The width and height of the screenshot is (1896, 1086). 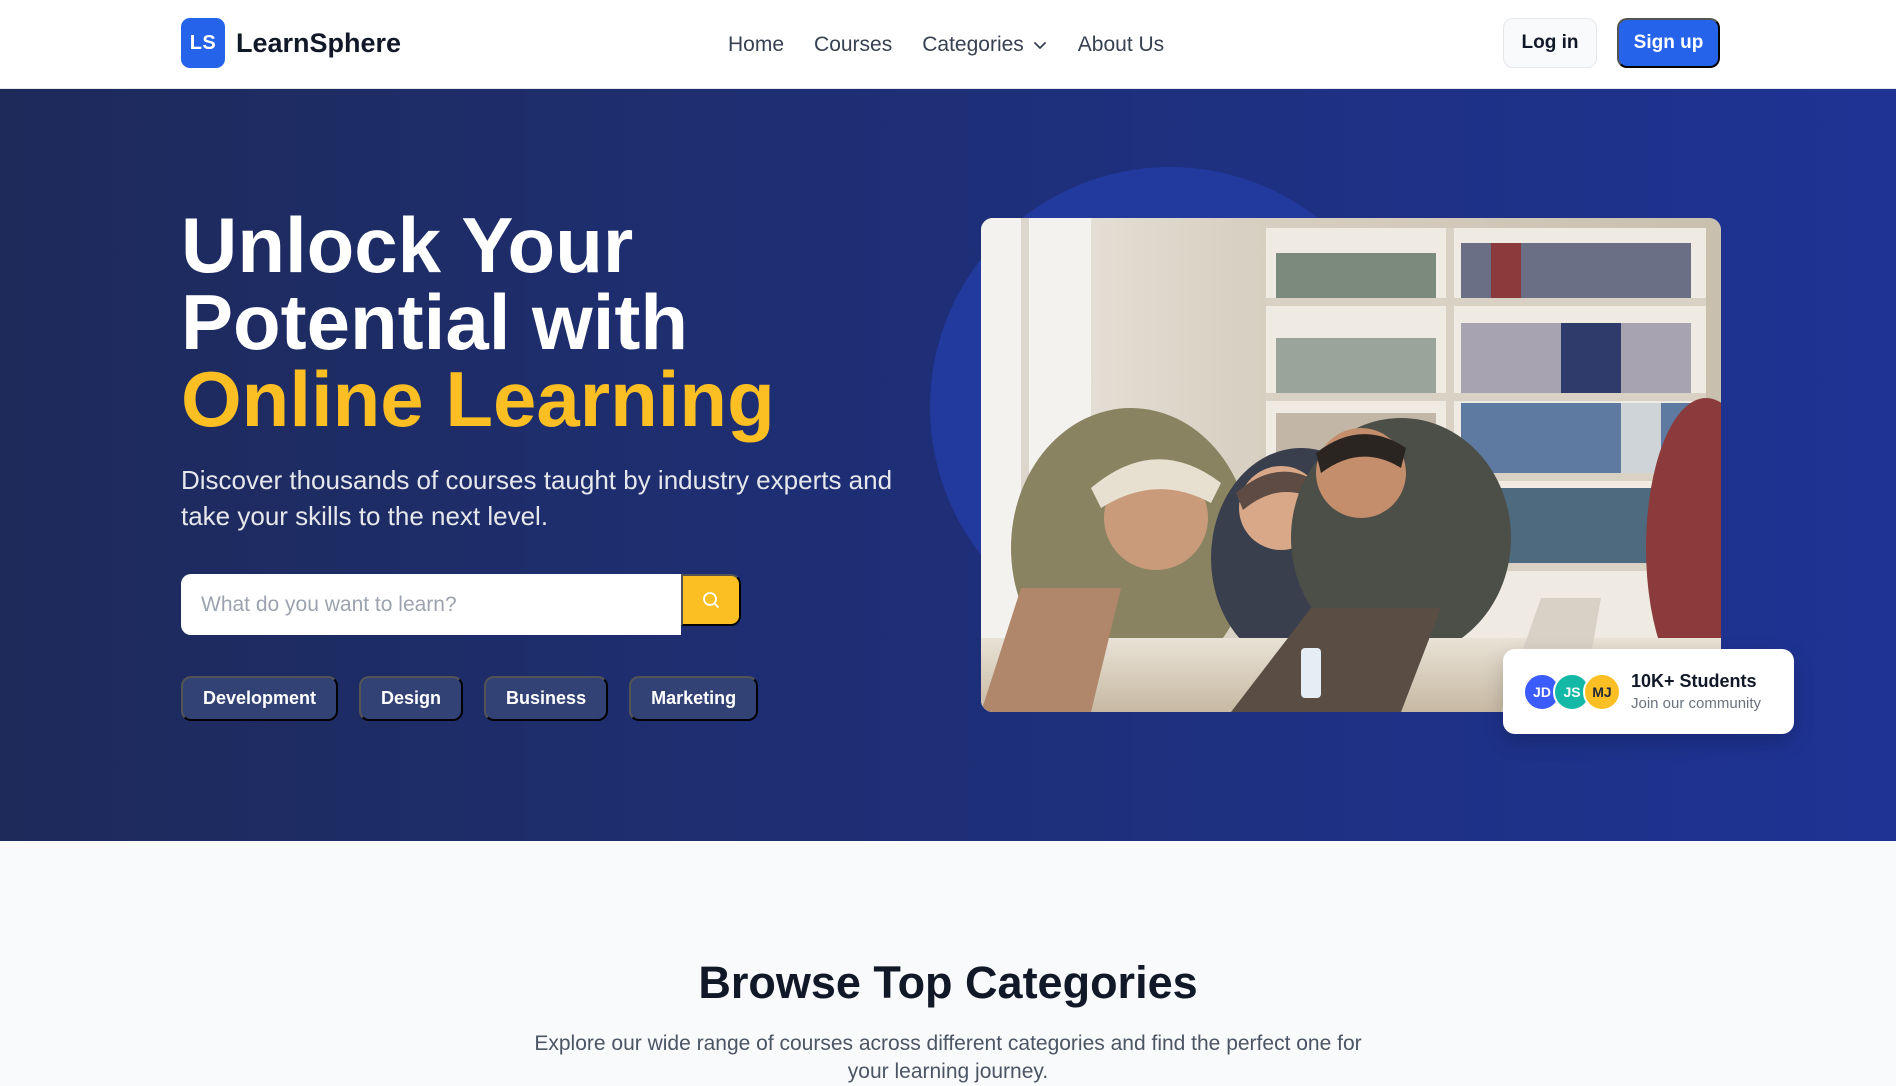 What do you see at coordinates (1696, 691) in the screenshot?
I see `stats-text: 10K+ Students Join our community` at bounding box center [1696, 691].